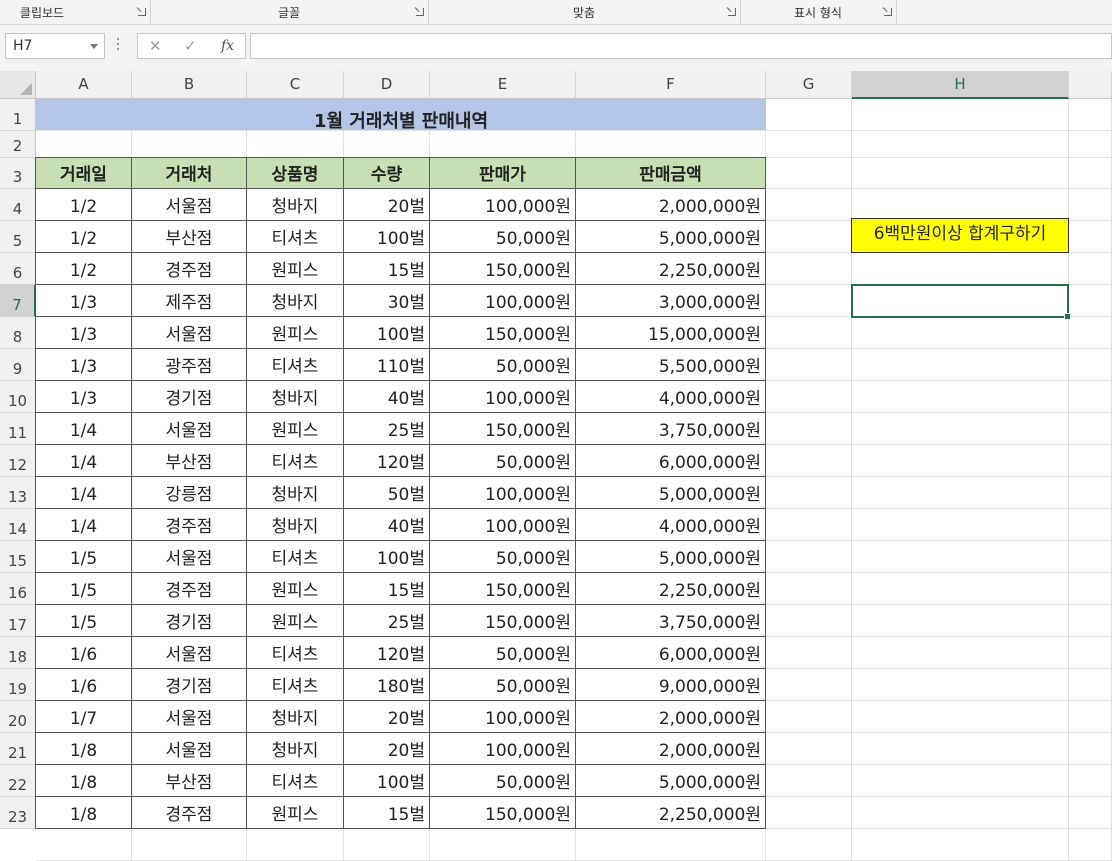 The image size is (1112, 861). What do you see at coordinates (18, 333) in the screenshot?
I see `row-header-8: 8` at bounding box center [18, 333].